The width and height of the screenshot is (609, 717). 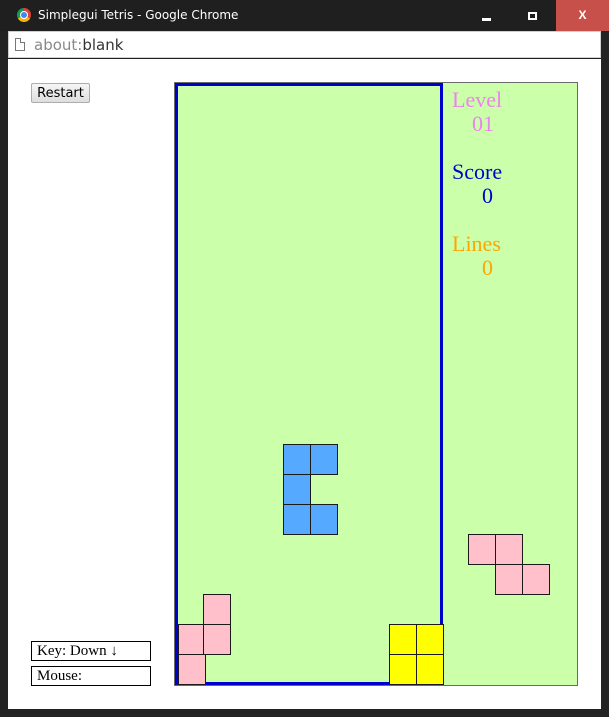 I want to click on page-icon, so click(x=20, y=44).